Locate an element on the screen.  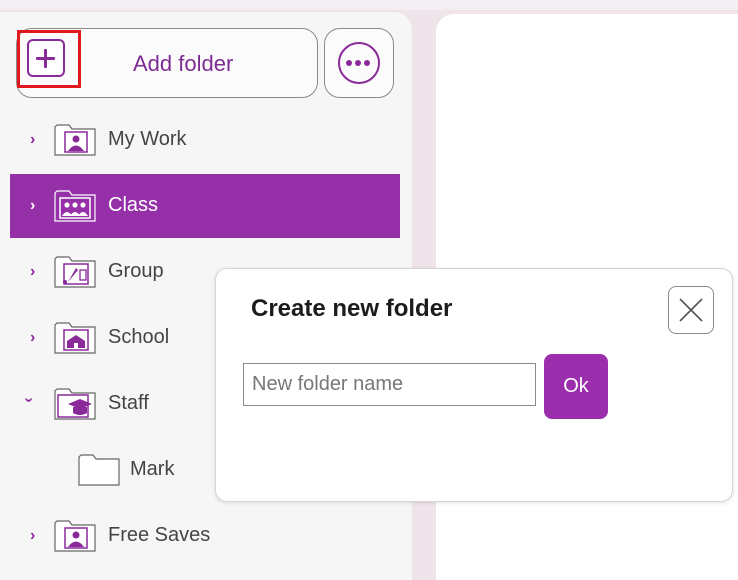
tree-item-class: › Class is located at coordinates (205, 206).